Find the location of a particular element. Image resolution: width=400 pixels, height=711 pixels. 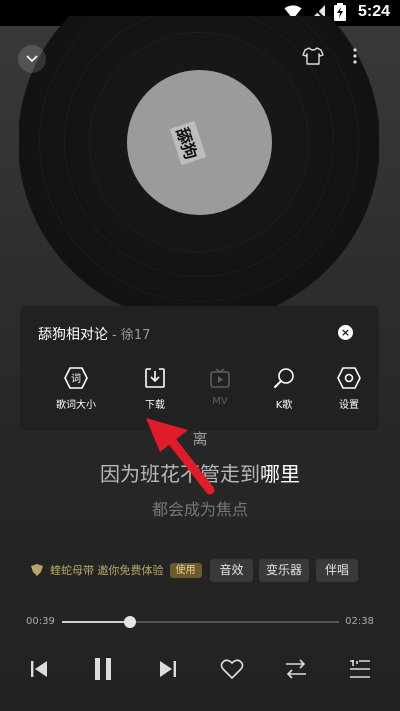

repeat-icon is located at coordinates (296, 669).